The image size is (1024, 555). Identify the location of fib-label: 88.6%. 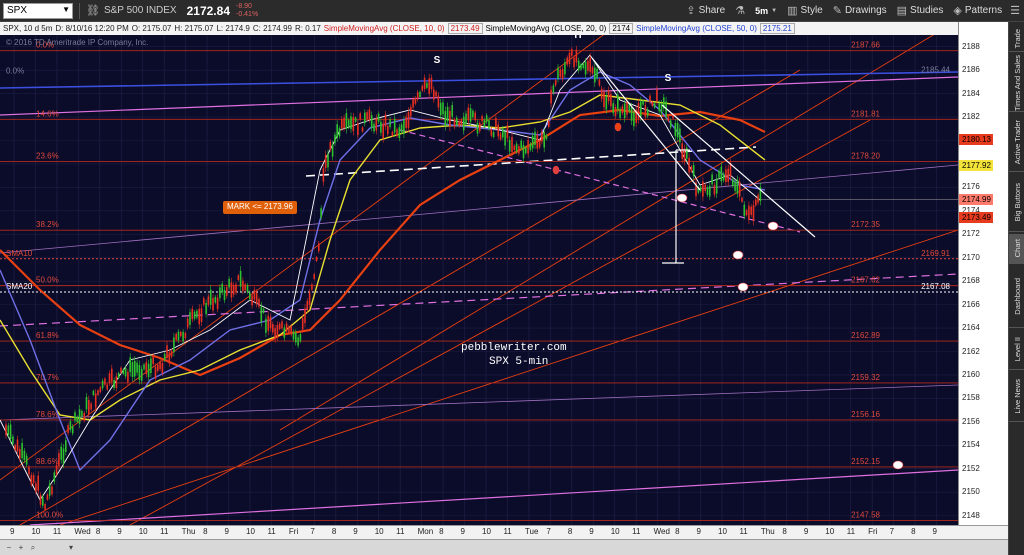
(47, 461).